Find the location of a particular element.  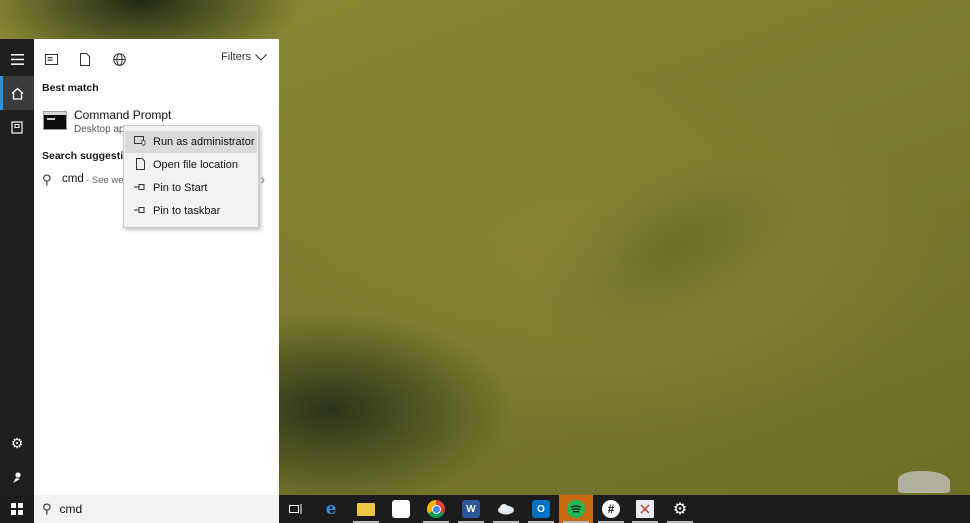

store-icon is located at coordinates (401, 509).